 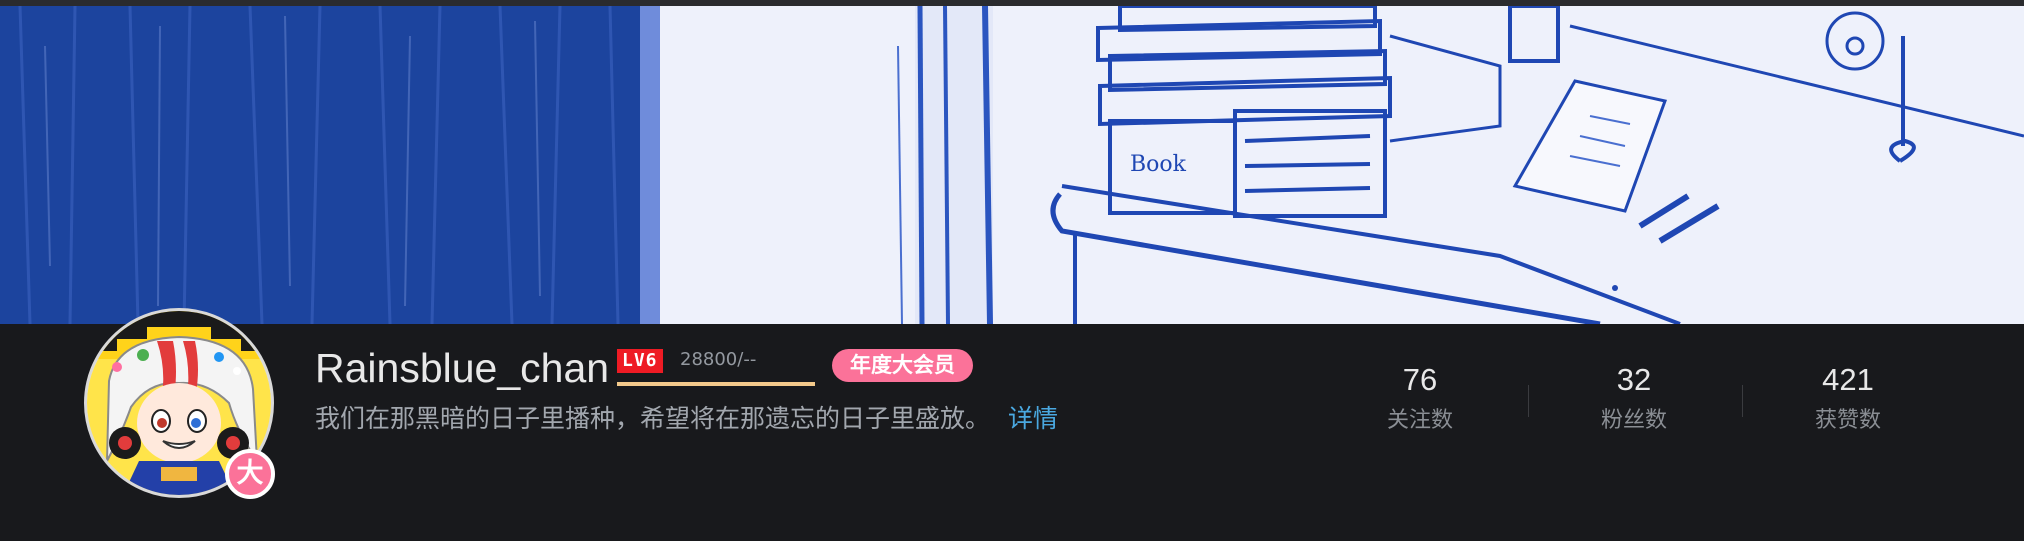 What do you see at coordinates (653, 418) in the screenshot?
I see `bio-text: 我们在那黑暗的日子里播种，希望将在那遗忘的日子里盛放。` at bounding box center [653, 418].